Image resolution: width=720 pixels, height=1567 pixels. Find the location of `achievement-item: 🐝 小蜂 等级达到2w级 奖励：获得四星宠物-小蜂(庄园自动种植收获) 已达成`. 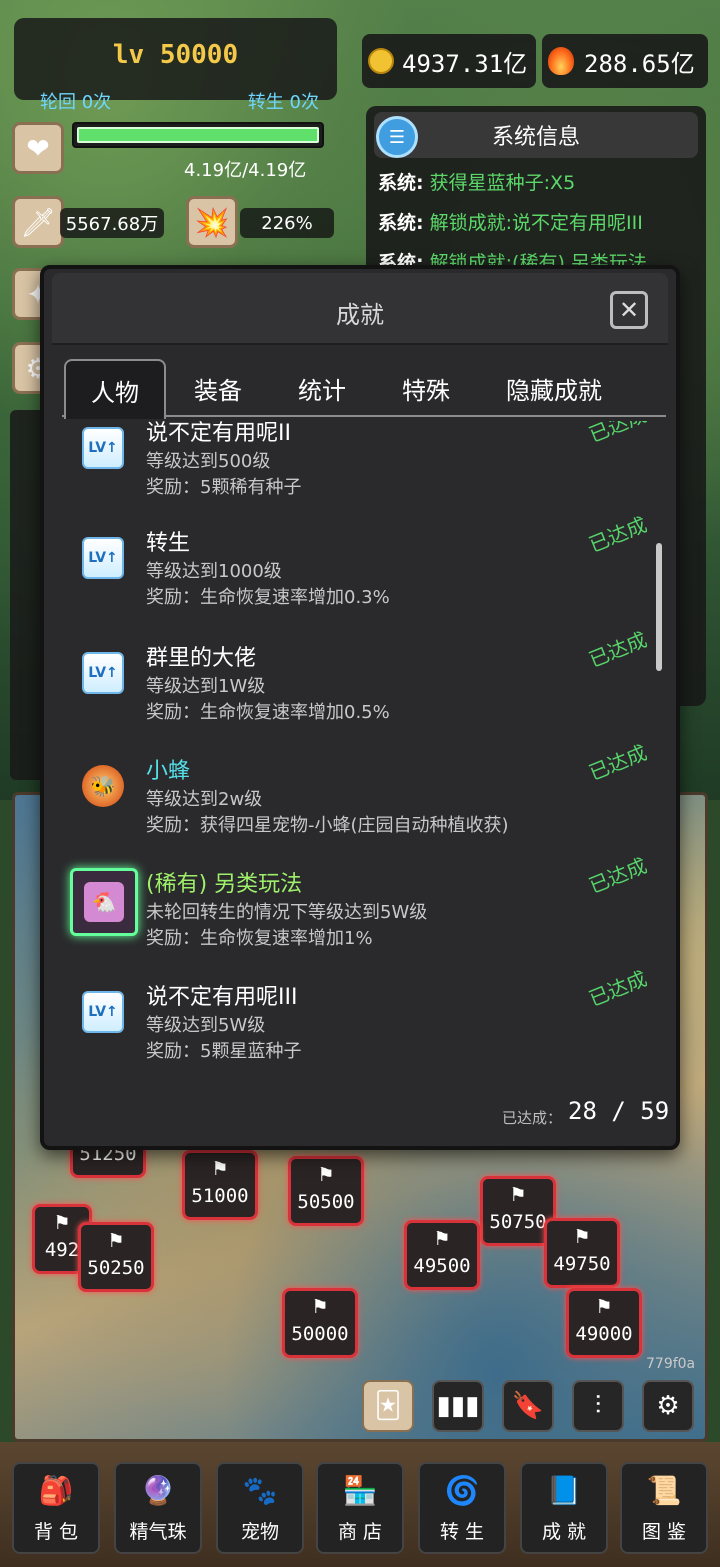

achievement-item: 🐝 小蜂 等级达到2w级 奖励：获得四星宠物-小蜂(庄园自动种植收获) 已达成 is located at coordinates (354, 800).